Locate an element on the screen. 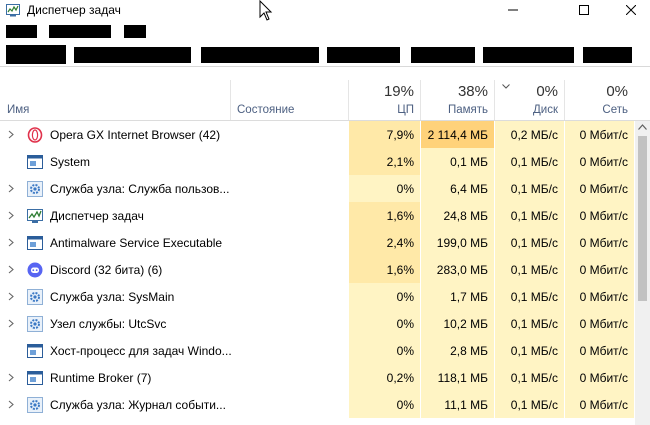 The width and height of the screenshot is (650, 425). maximize-icon is located at coordinates (584, 10).